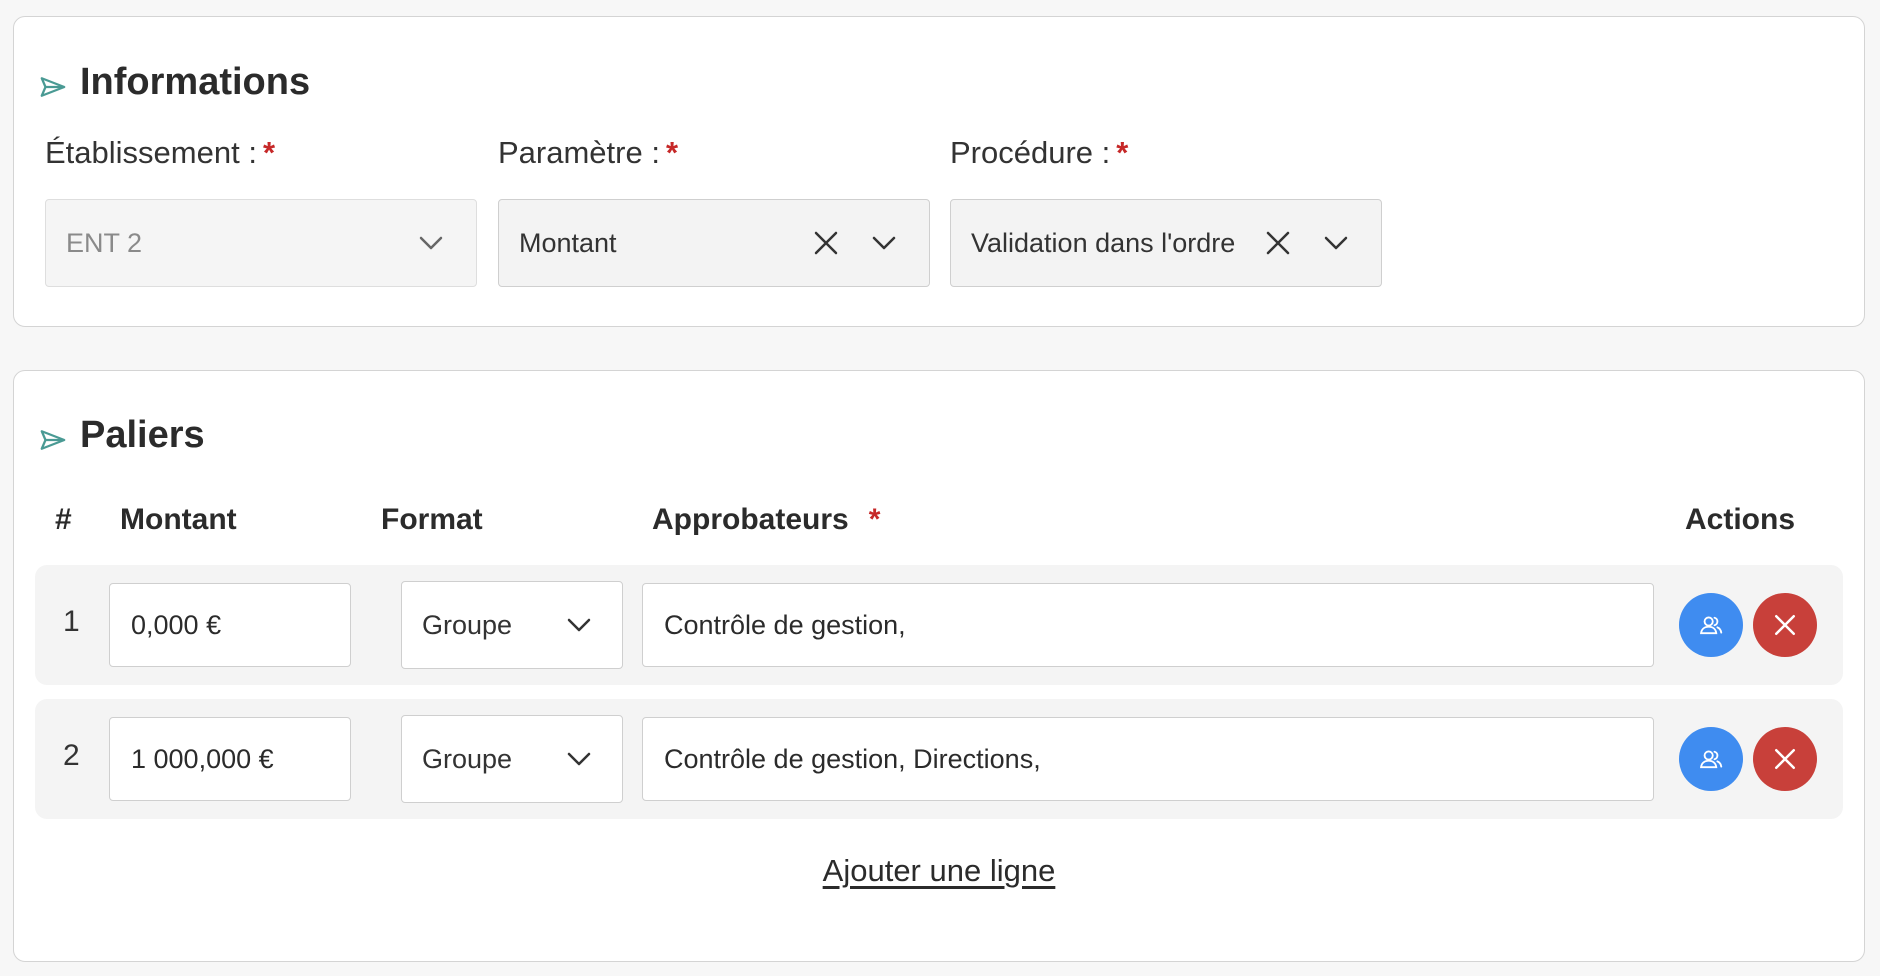  Describe the element at coordinates (579, 152) in the screenshot. I see `parametre-label-text: Paramètre :` at that location.